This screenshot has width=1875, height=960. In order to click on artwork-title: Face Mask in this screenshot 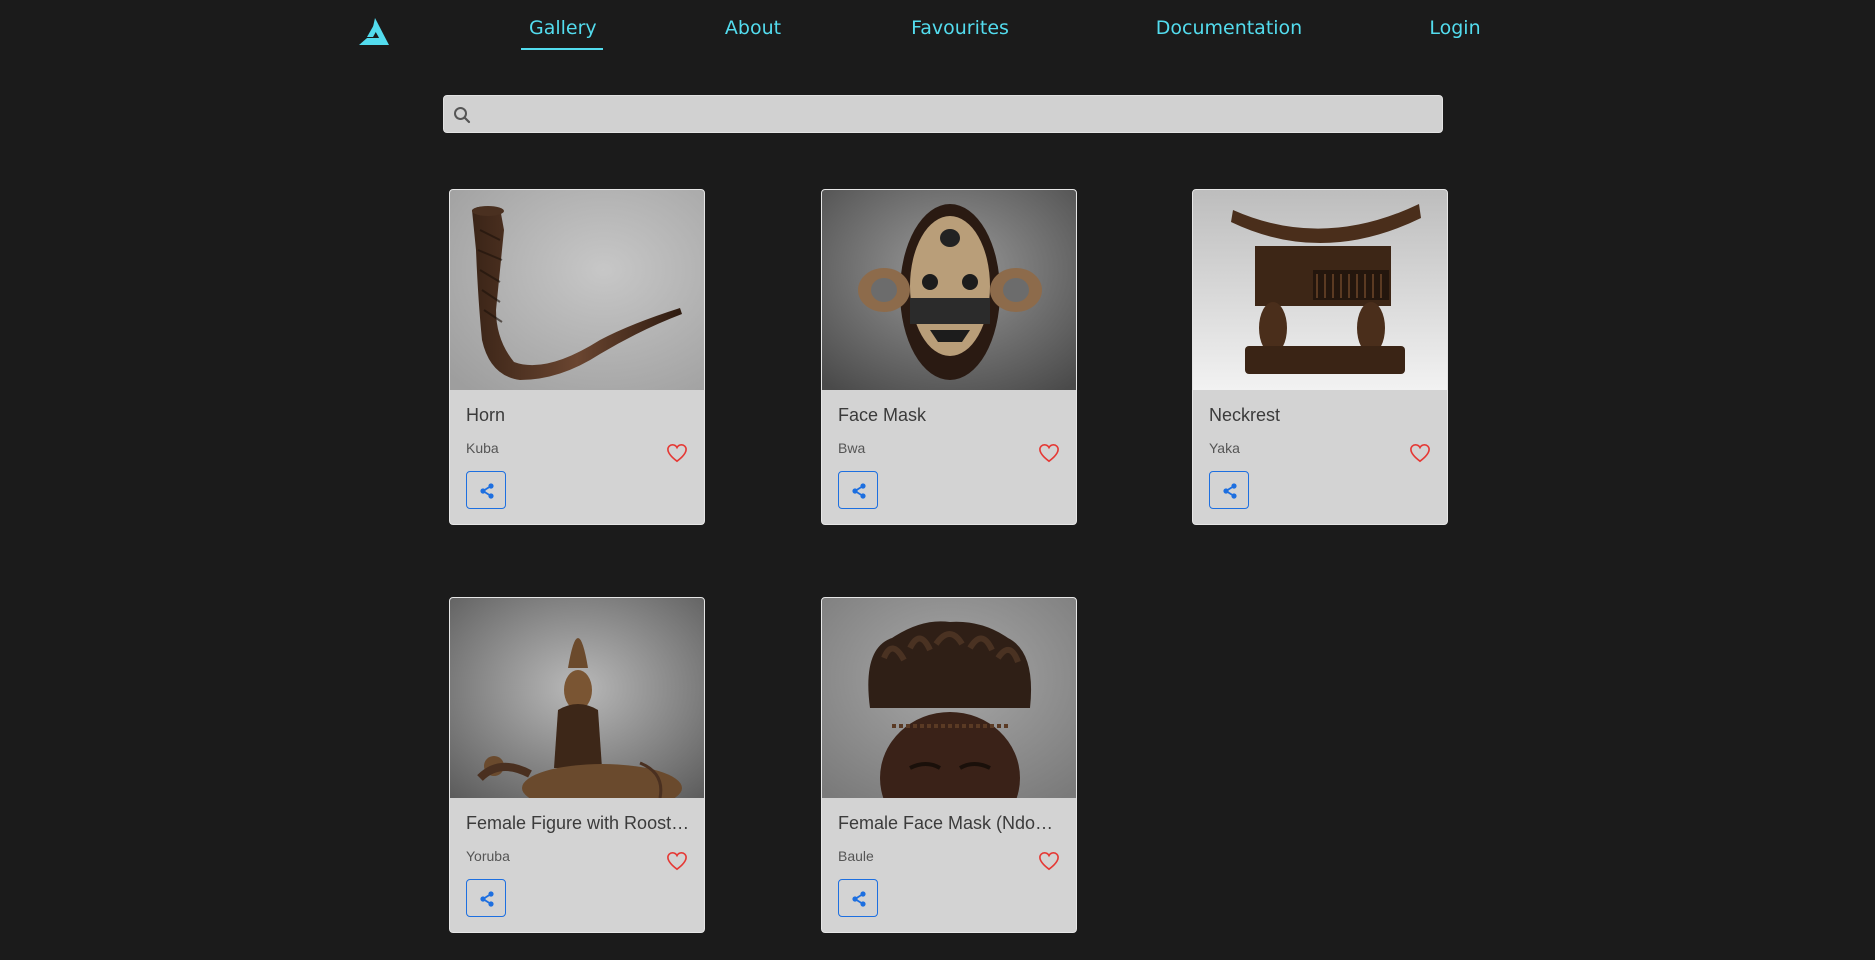, I will do `click(882, 415)`.